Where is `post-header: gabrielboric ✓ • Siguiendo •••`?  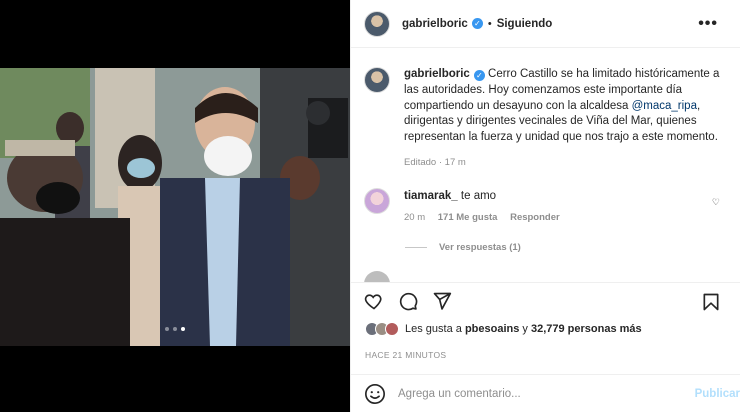 post-header: gabrielboric ✓ • Siguiendo ••• is located at coordinates (545, 24).